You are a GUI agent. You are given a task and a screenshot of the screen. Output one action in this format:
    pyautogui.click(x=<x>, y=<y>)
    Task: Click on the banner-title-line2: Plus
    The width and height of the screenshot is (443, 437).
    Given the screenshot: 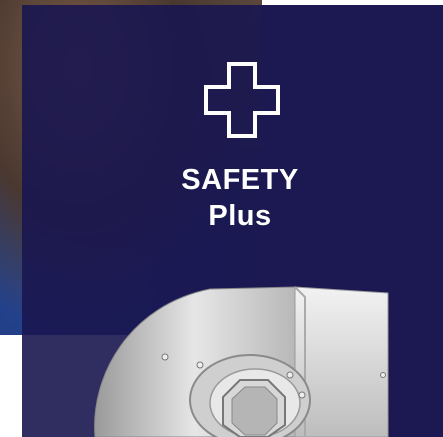 What is the action you would take?
    pyautogui.click(x=240, y=216)
    